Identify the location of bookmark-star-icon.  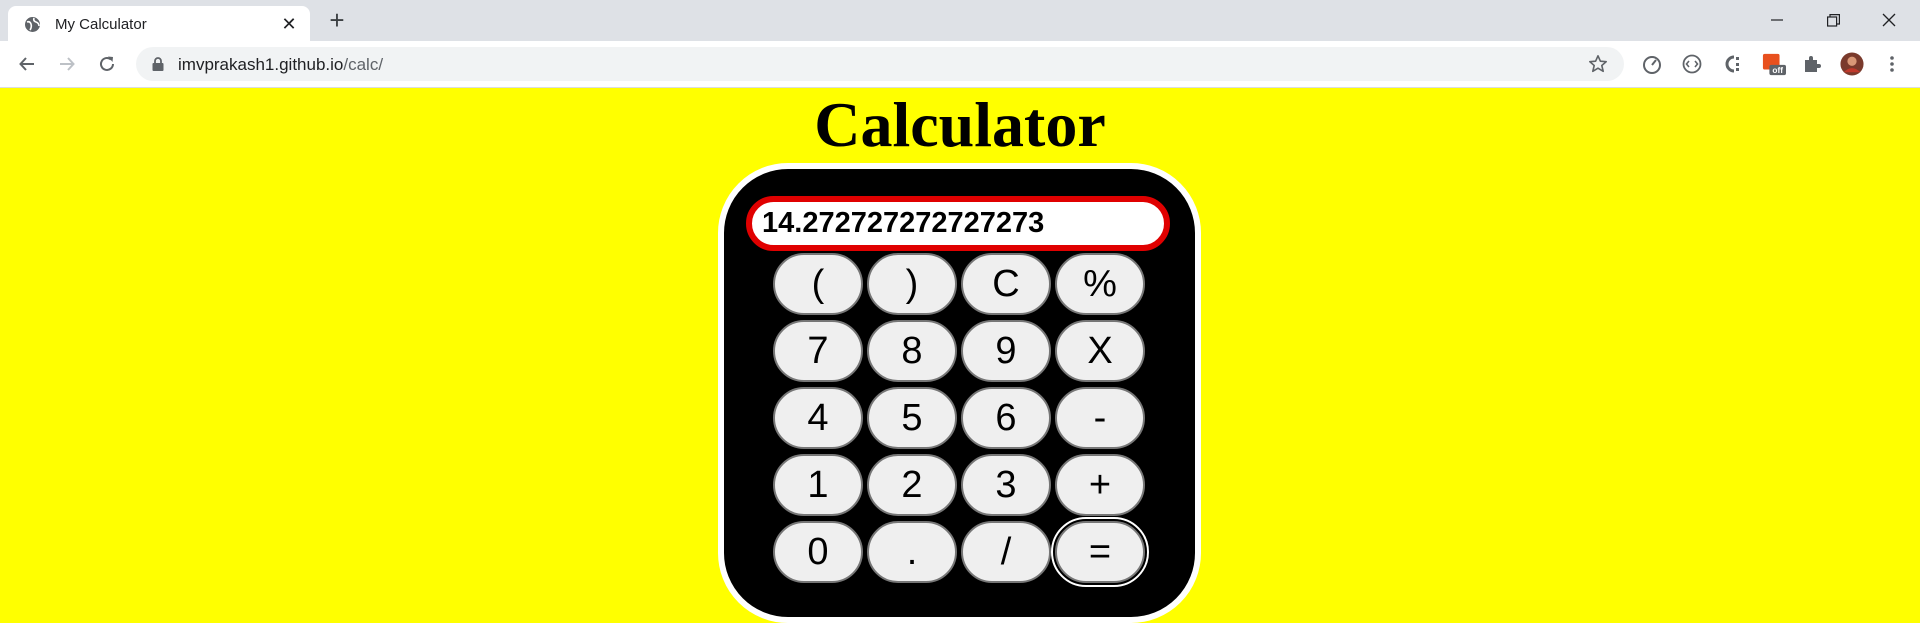
(1598, 64).